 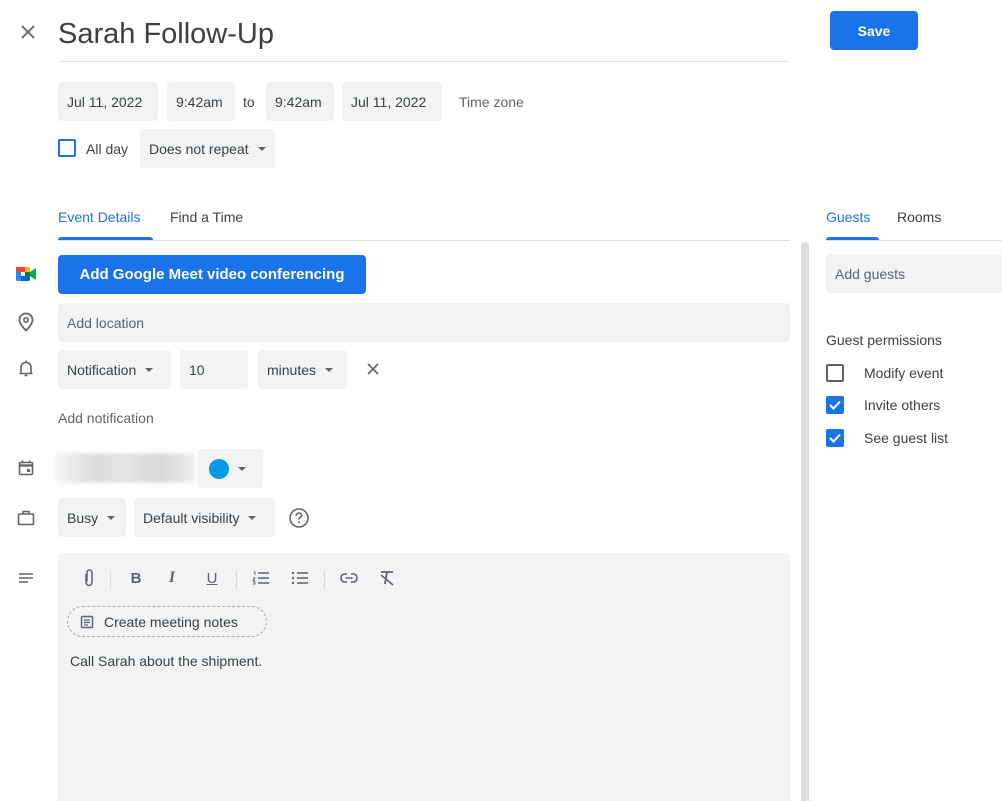 I want to click on guest-permissions-title: Guest permissions, so click(x=884, y=340).